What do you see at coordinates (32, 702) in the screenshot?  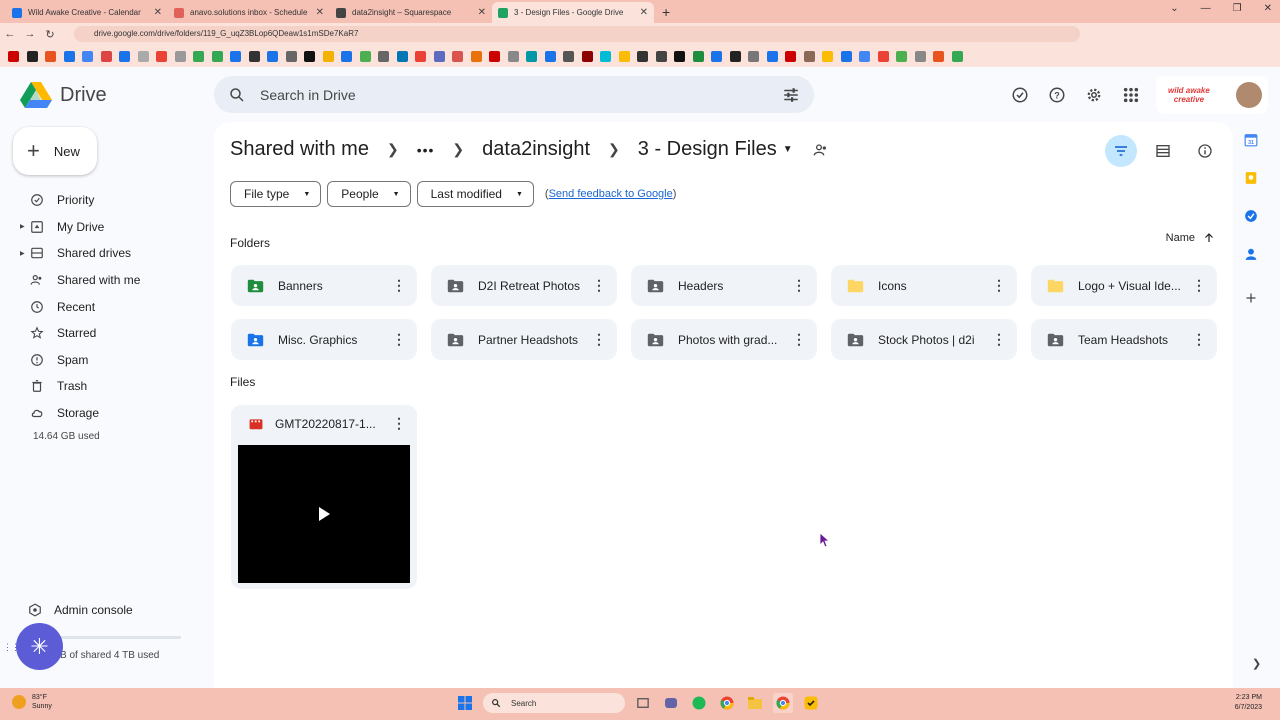 I see `weather-widget: 83°F Sunny` at bounding box center [32, 702].